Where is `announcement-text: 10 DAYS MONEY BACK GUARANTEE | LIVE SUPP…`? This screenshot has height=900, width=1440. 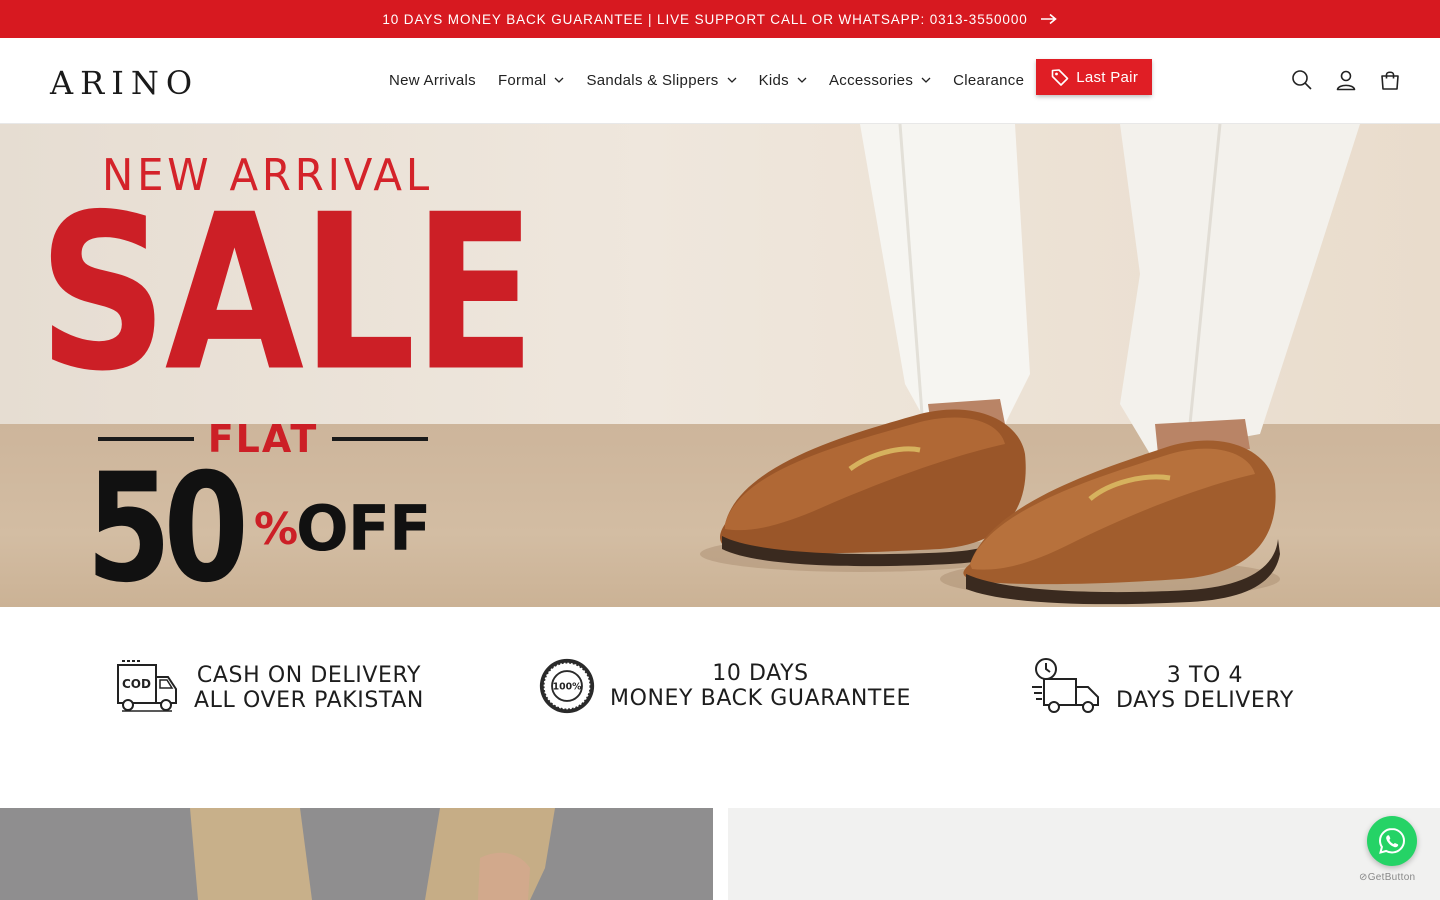 announcement-text: 10 DAYS MONEY BACK GUARANTEE | LIVE SUPP… is located at coordinates (705, 19).